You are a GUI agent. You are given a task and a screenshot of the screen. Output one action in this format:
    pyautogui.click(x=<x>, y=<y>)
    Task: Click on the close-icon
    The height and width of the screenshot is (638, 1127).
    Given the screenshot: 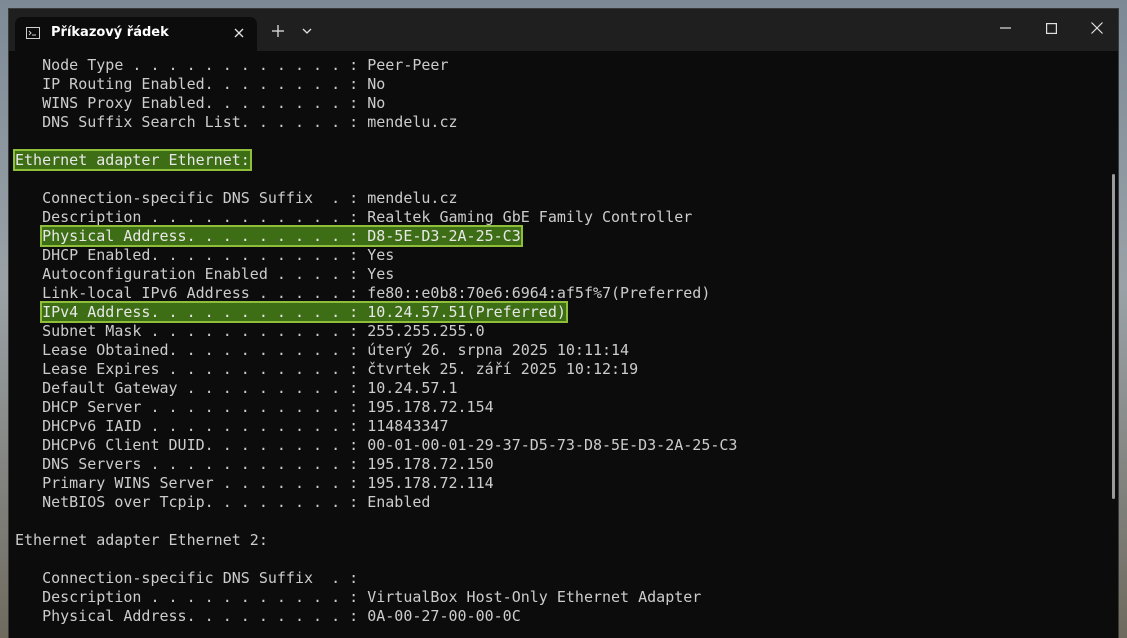 What is the action you would take?
    pyautogui.click(x=239, y=33)
    